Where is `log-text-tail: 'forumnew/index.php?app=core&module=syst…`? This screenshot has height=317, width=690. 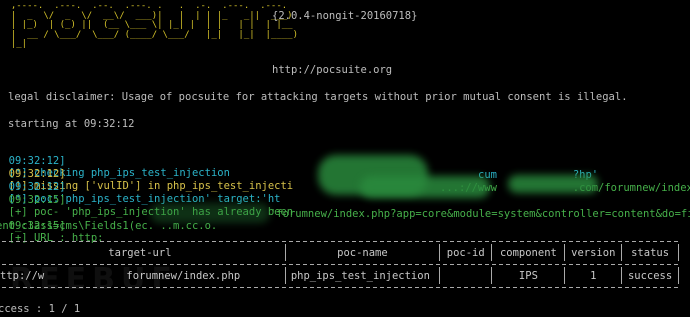
log-text-tail: 'forumnew/index.php?app=core&module=syst… is located at coordinates (480, 214).